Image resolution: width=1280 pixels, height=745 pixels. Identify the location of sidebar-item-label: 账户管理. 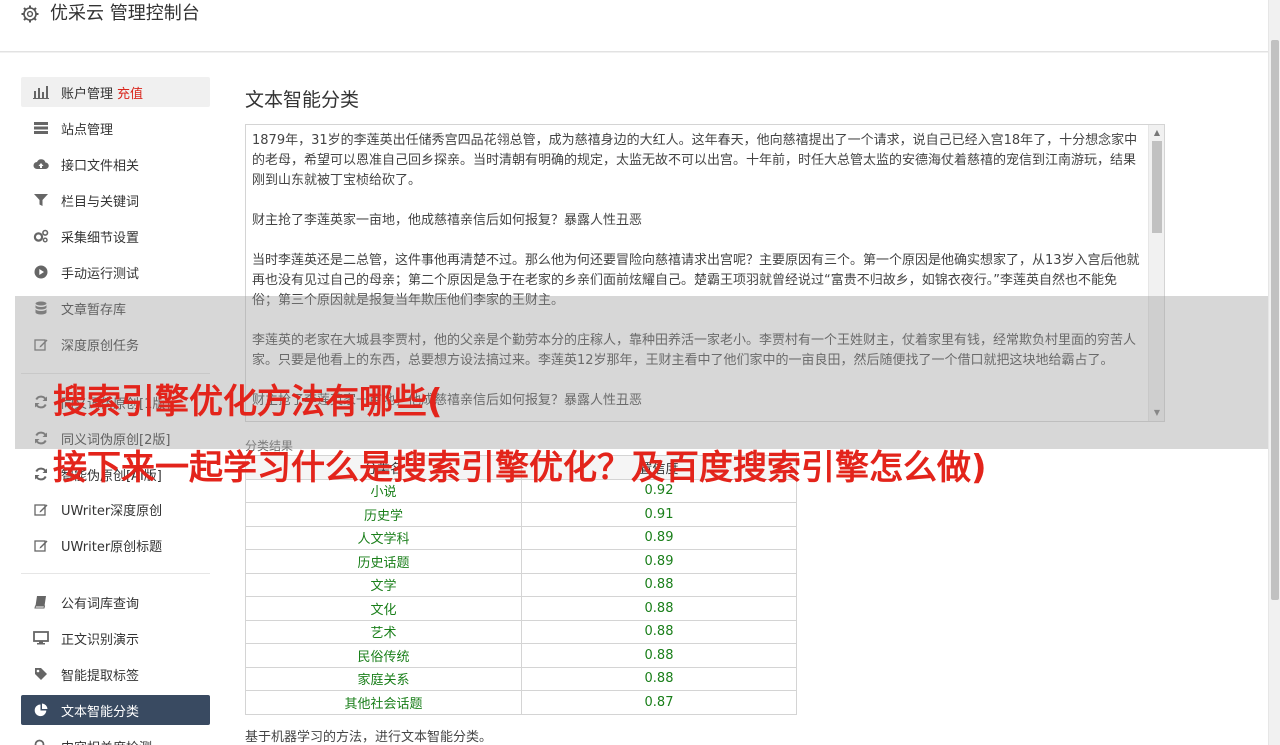
(87, 94).